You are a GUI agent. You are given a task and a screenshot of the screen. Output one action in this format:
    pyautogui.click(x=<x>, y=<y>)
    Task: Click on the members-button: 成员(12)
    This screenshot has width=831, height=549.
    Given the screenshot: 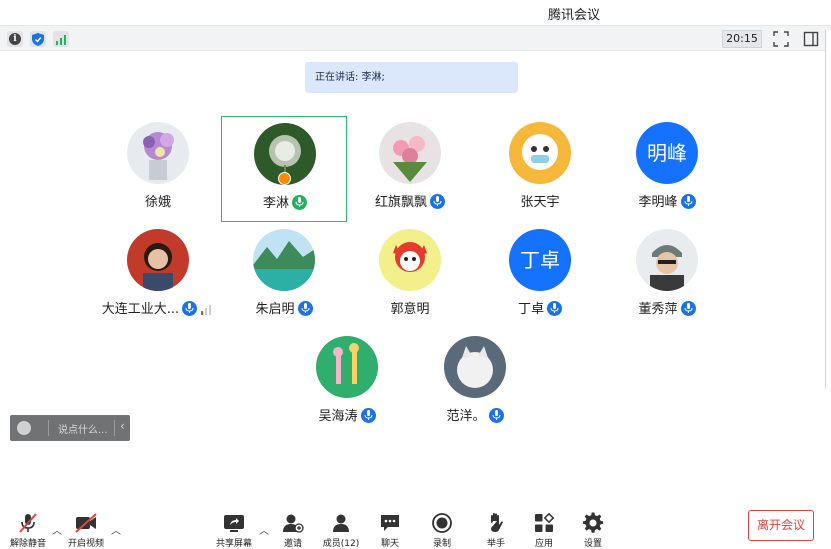 What is the action you would take?
    pyautogui.click(x=341, y=530)
    